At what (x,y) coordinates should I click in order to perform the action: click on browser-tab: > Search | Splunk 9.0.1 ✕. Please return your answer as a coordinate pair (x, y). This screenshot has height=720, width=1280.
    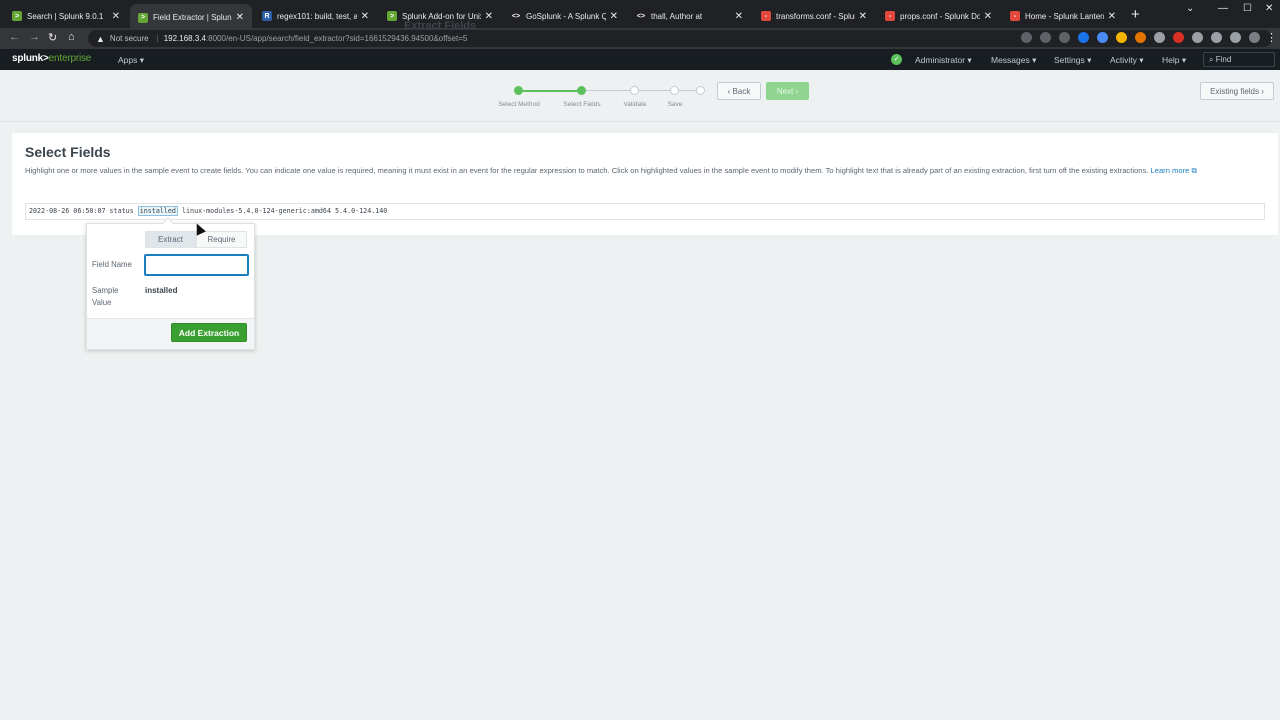
    Looking at the image, I should click on (66, 16).